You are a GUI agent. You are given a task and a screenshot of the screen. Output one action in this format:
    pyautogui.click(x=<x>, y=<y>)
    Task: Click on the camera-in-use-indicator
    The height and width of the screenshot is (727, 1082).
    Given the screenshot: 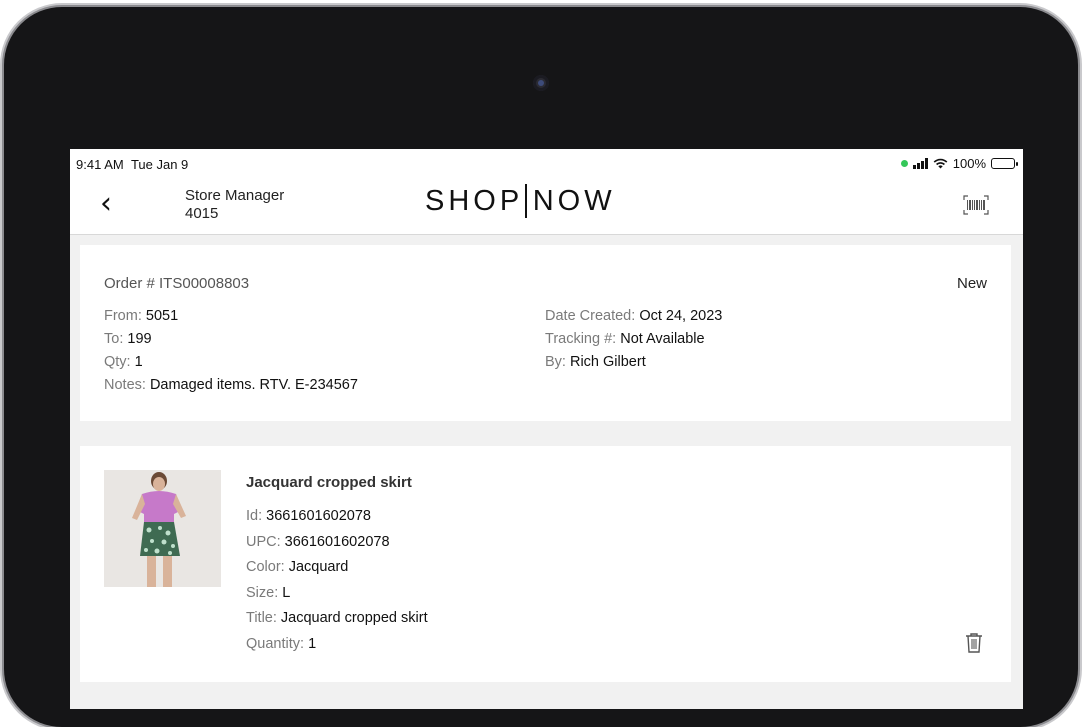 What is the action you would take?
    pyautogui.click(x=904, y=163)
    